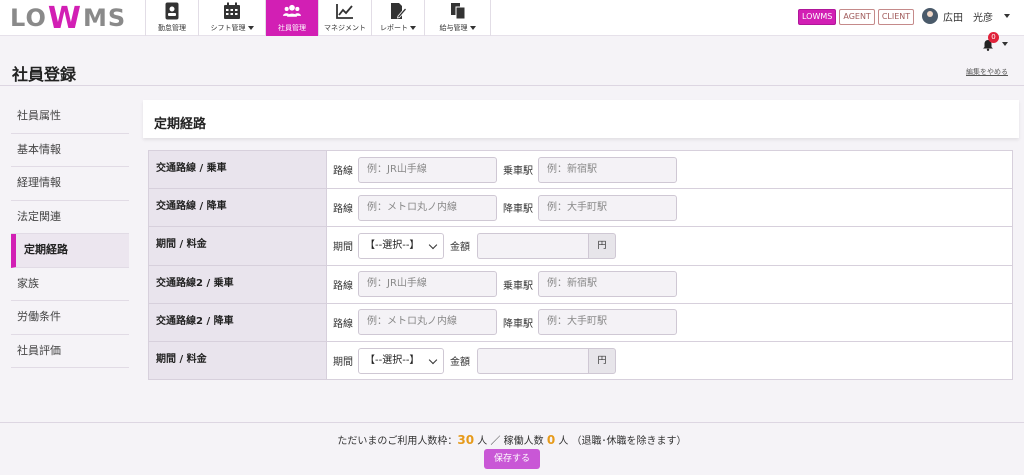  What do you see at coordinates (70, 150) in the screenshot?
I see `sidebar-item-basic-info: 基本情報` at bounding box center [70, 150].